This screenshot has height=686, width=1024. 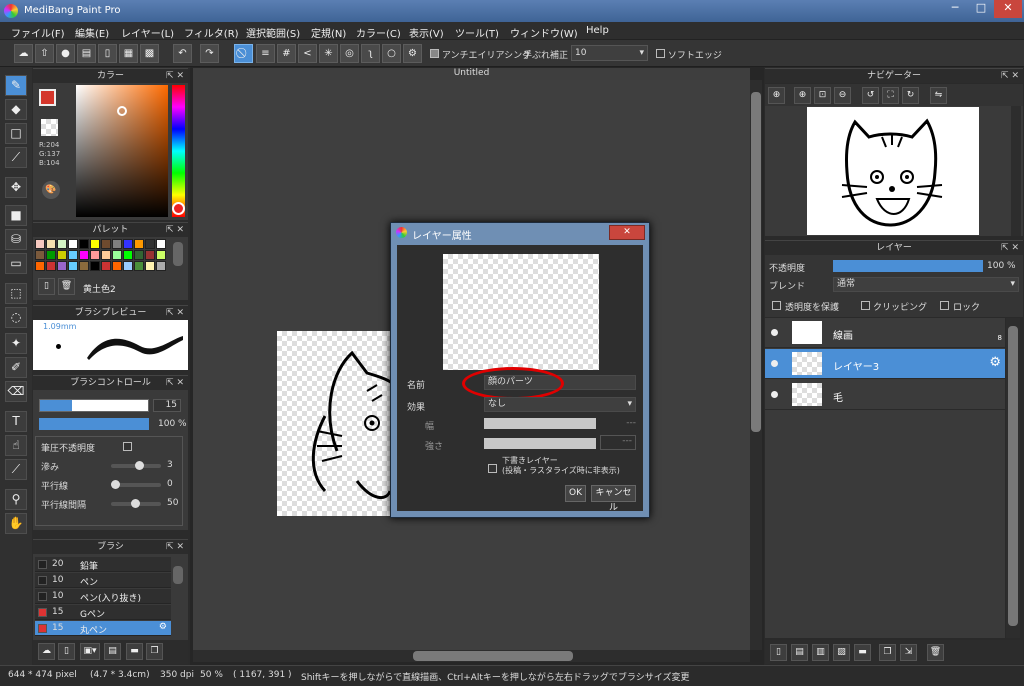 What do you see at coordinates (103, 580) in the screenshot?
I see `brush-item-pen: 10 ペン` at bounding box center [103, 580].